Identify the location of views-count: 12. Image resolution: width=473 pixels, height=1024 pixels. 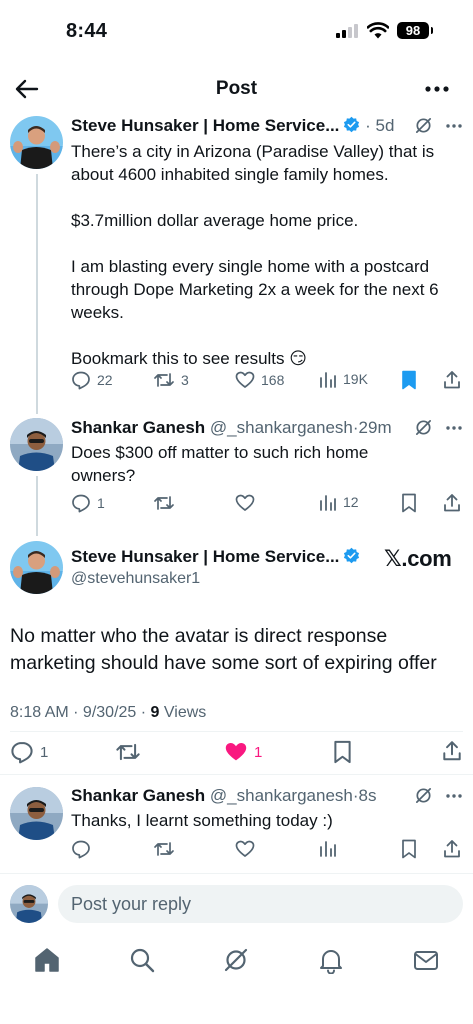
(351, 502).